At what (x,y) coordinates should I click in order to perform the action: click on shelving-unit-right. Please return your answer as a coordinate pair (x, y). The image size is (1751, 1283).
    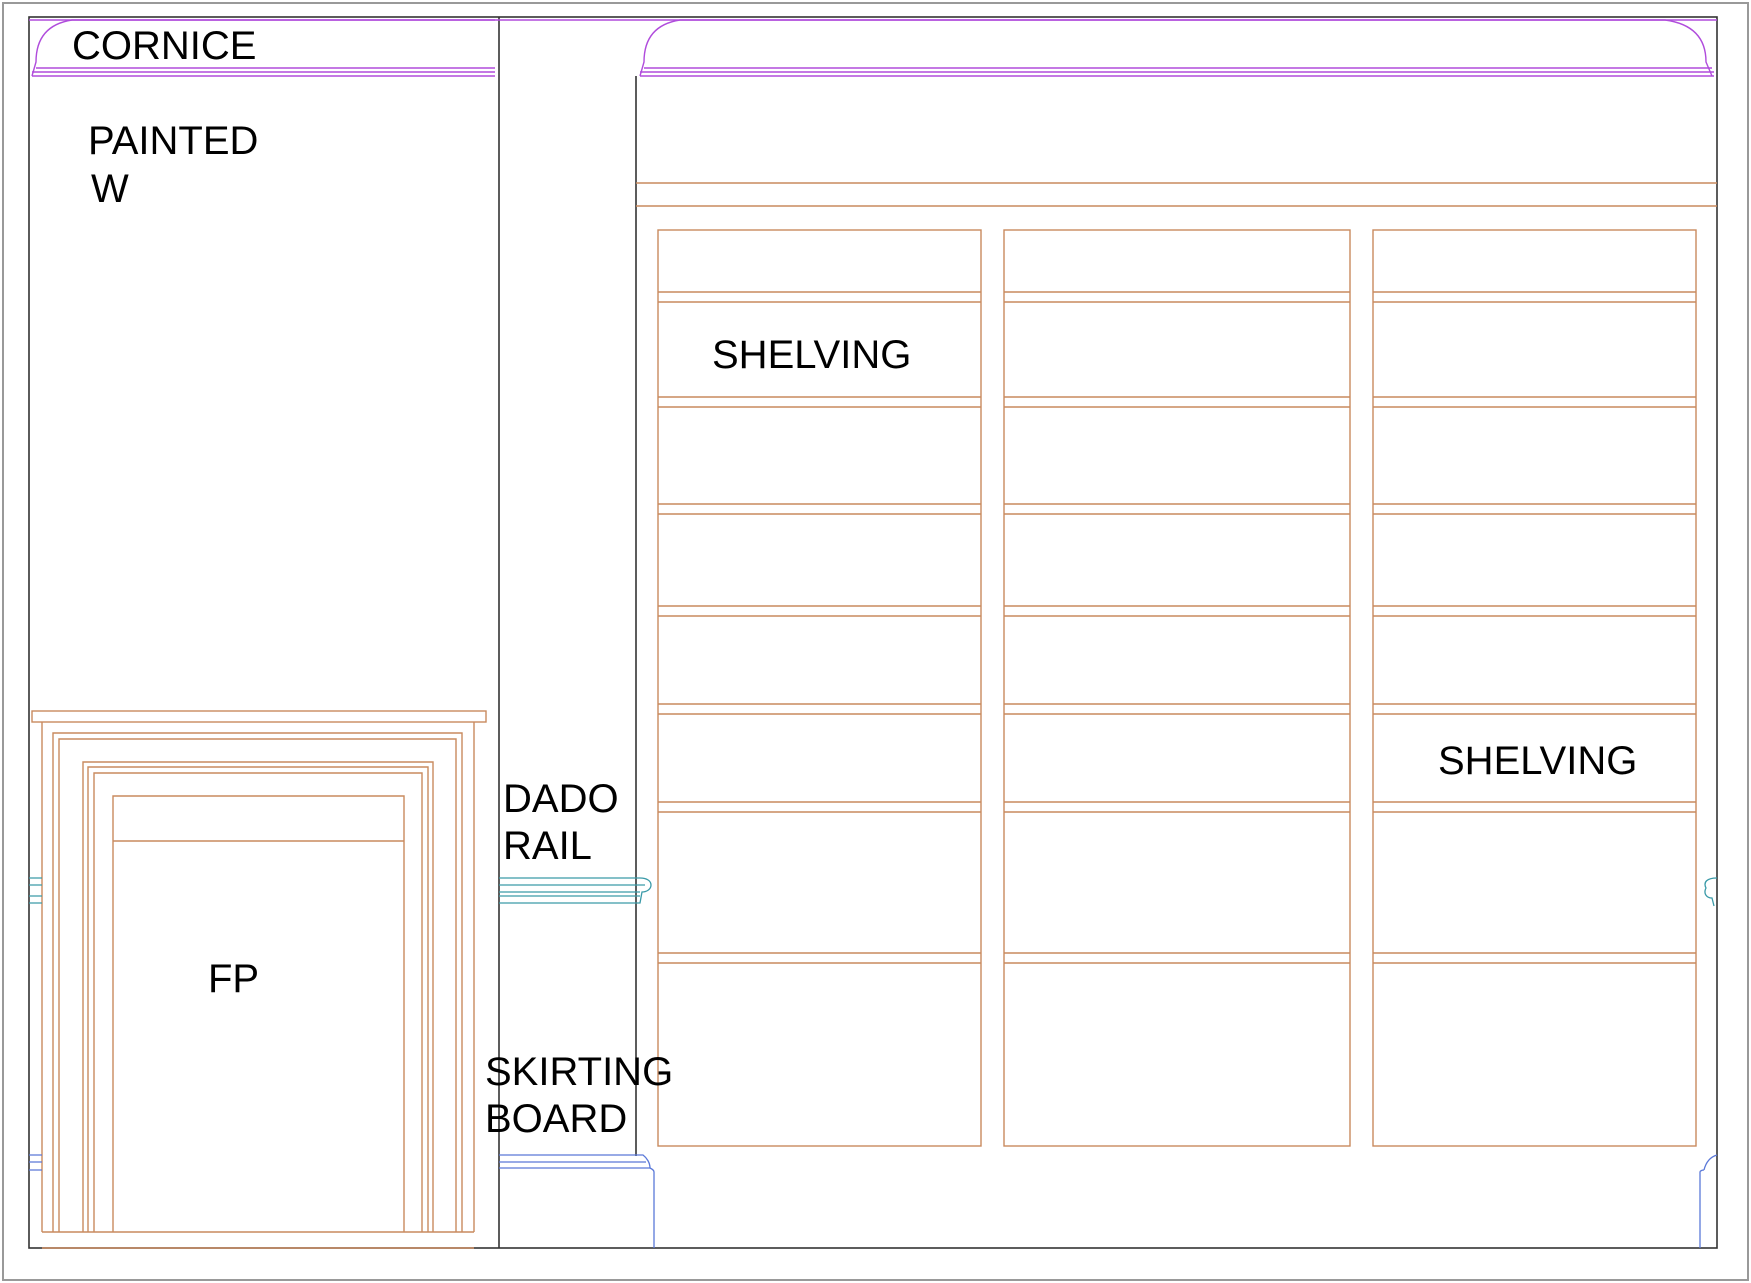
    Looking at the image, I should click on (1534, 688).